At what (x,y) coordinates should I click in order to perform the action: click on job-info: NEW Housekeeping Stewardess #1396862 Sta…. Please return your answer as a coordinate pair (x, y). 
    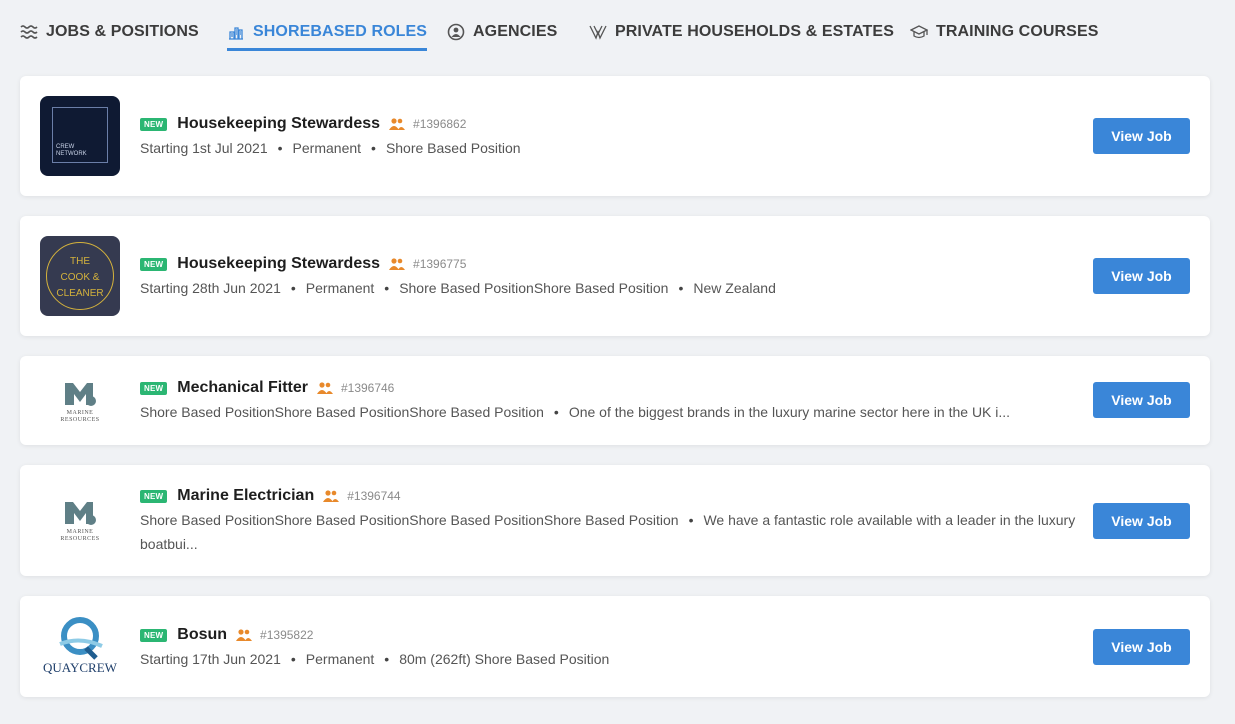
    Looking at the image, I should click on (330, 136).